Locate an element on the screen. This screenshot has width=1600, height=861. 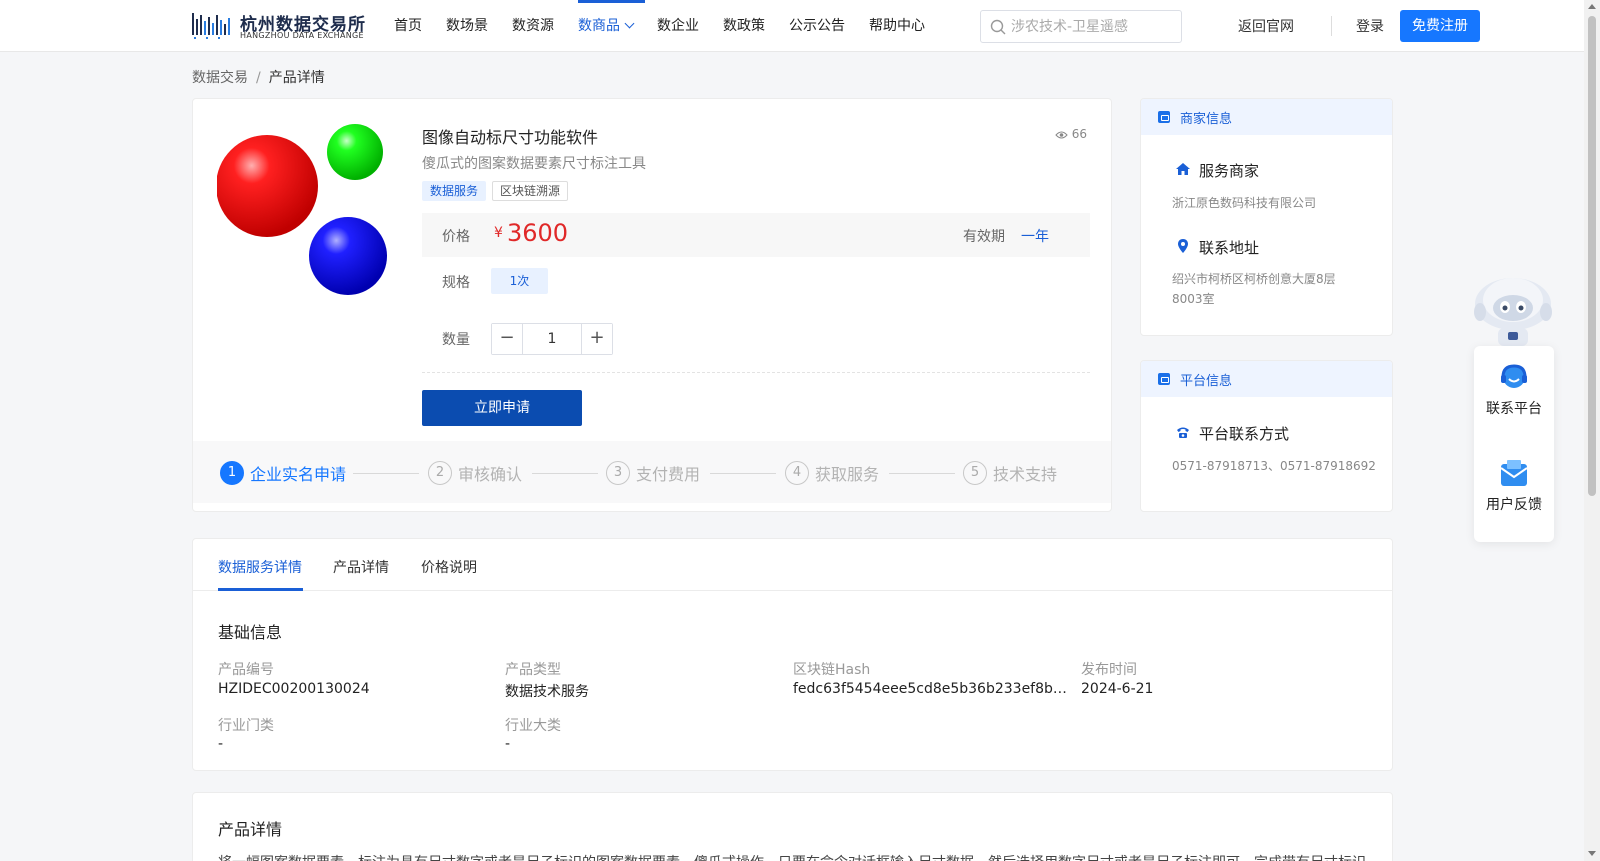
price-currency: ¥ is located at coordinates (498, 233).